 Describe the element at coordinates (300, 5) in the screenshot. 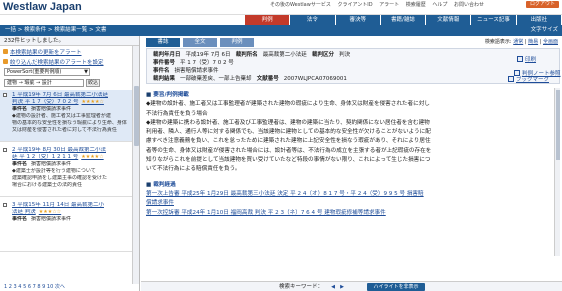

I see `utility-link: その後のWestlawサービス` at that location.